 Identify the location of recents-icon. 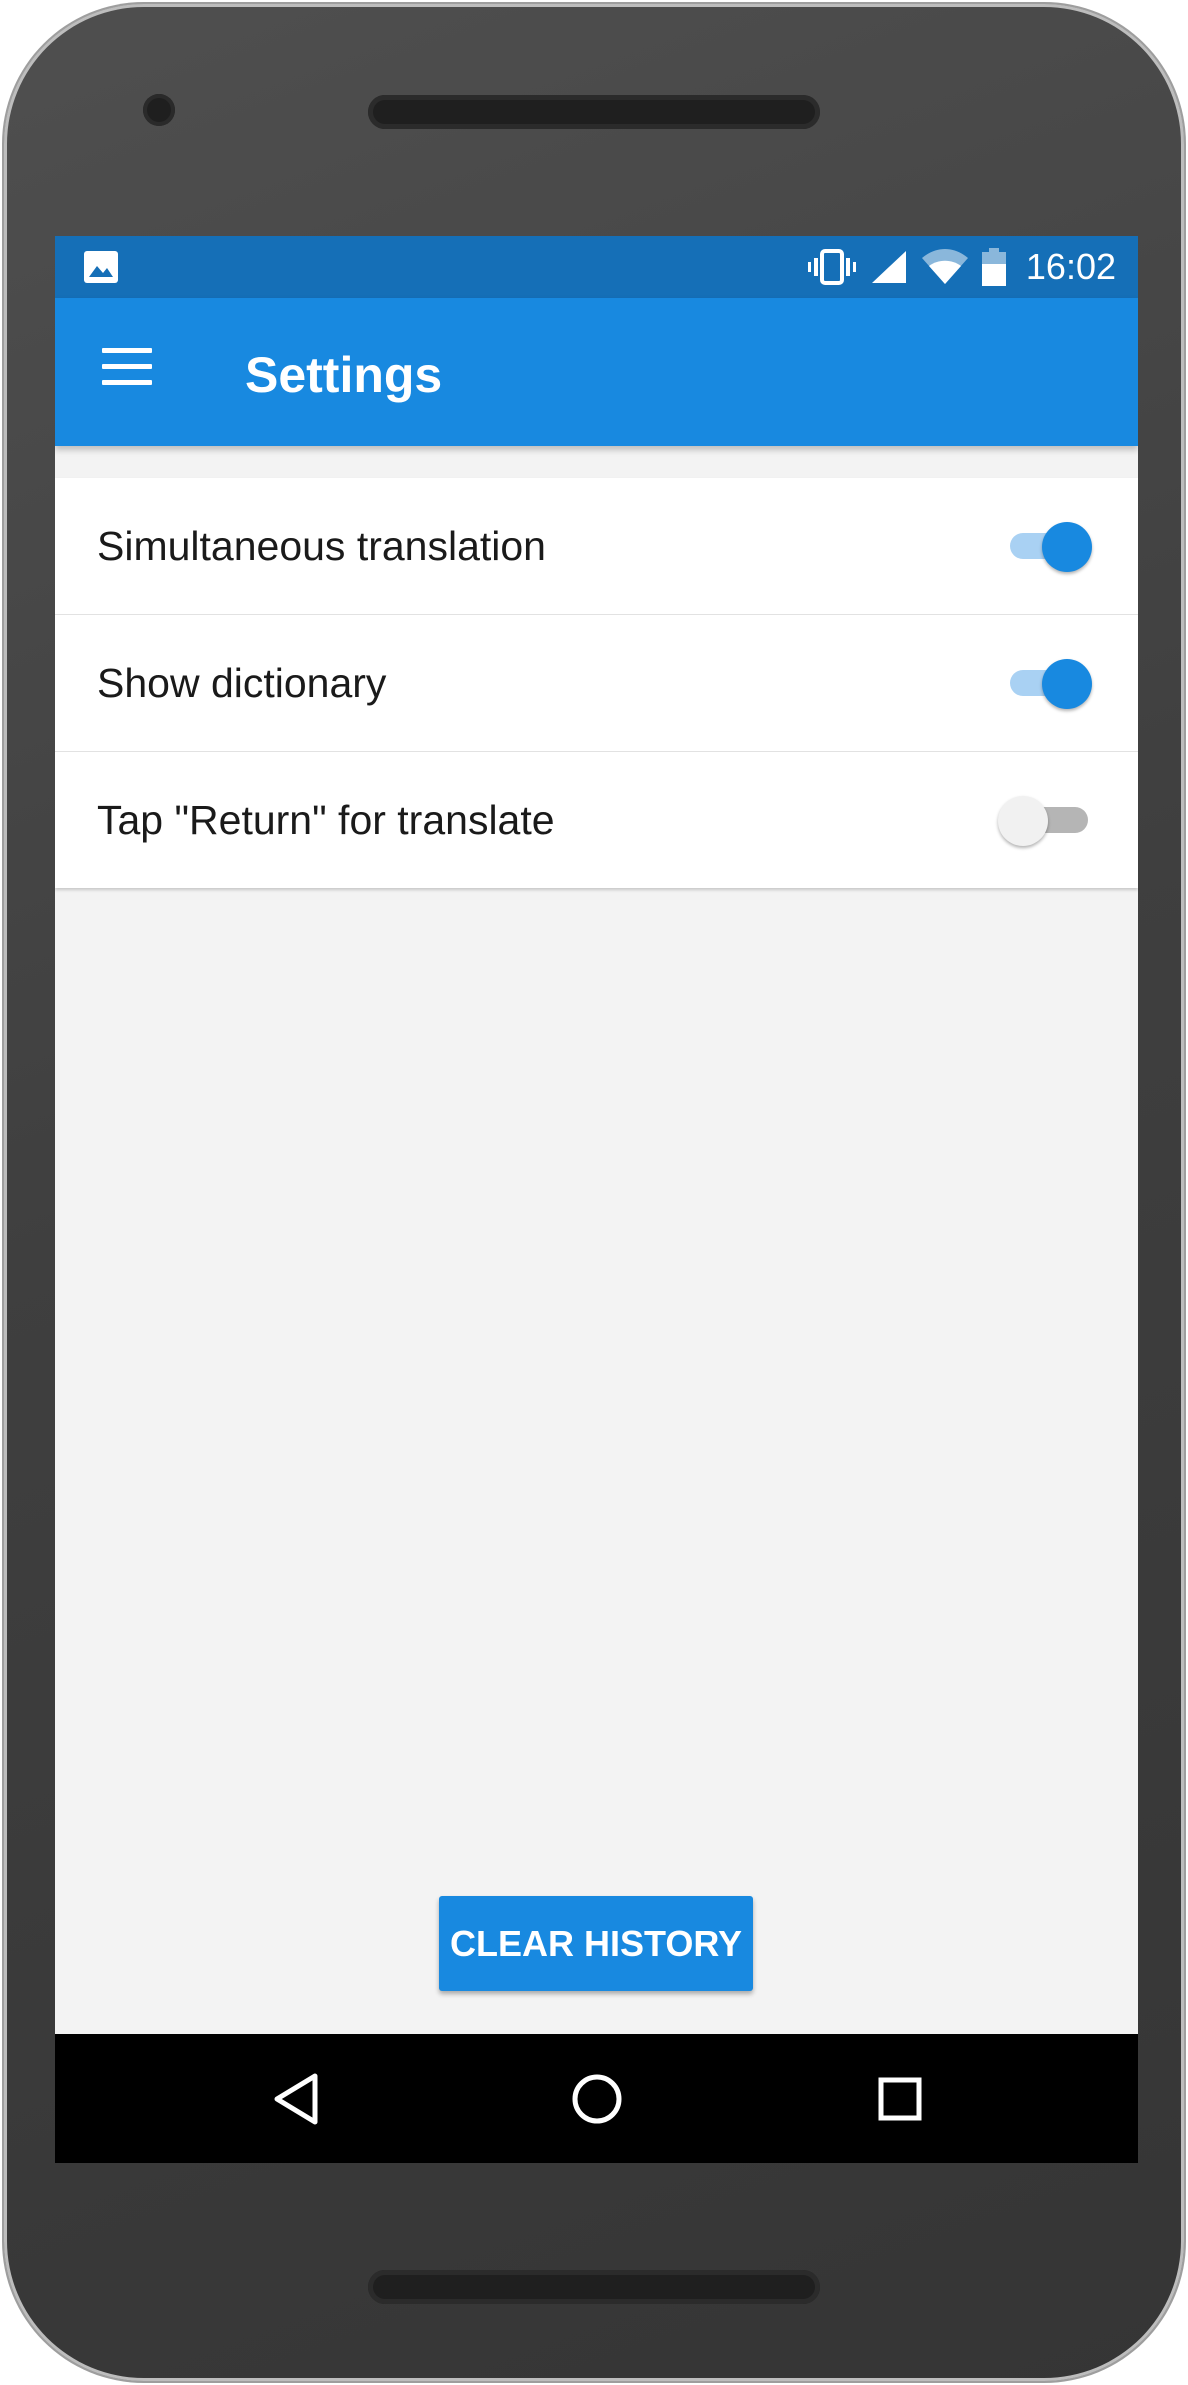
(900, 2098).